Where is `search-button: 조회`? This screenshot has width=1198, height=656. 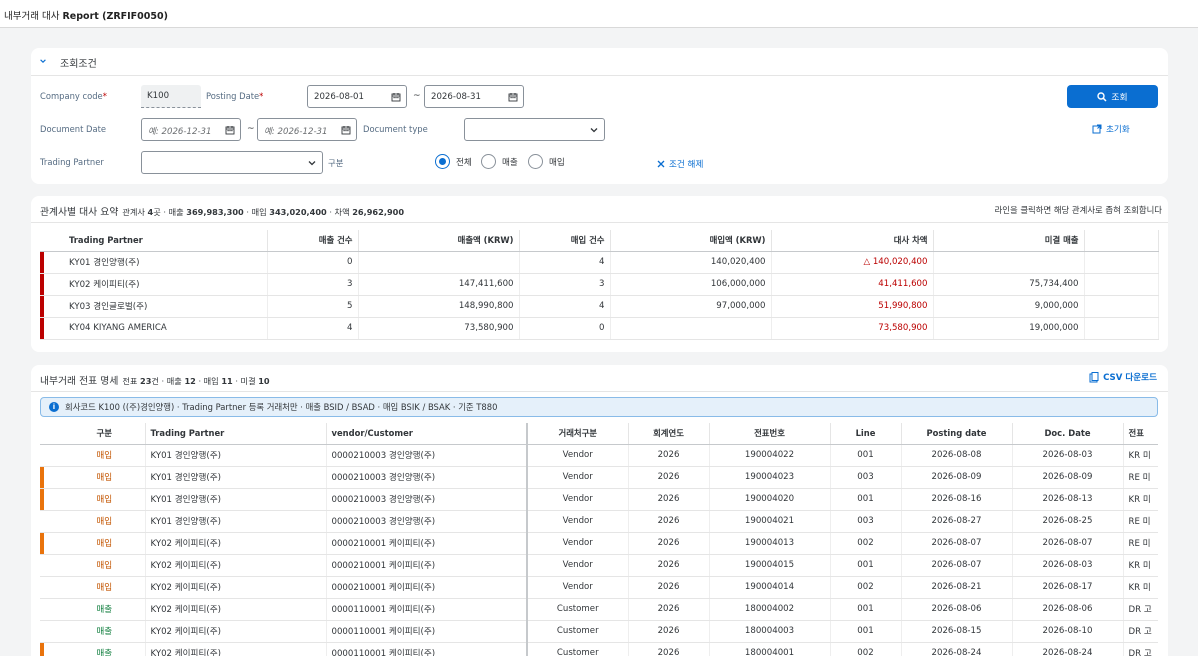 search-button: 조회 is located at coordinates (1112, 96).